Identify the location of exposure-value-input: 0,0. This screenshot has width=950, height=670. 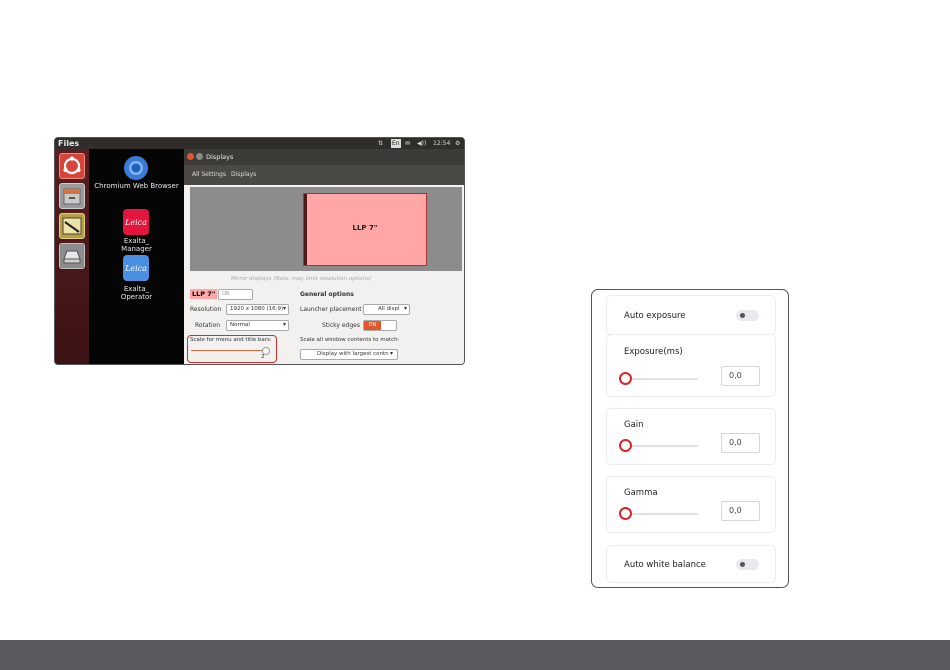
(740, 376).